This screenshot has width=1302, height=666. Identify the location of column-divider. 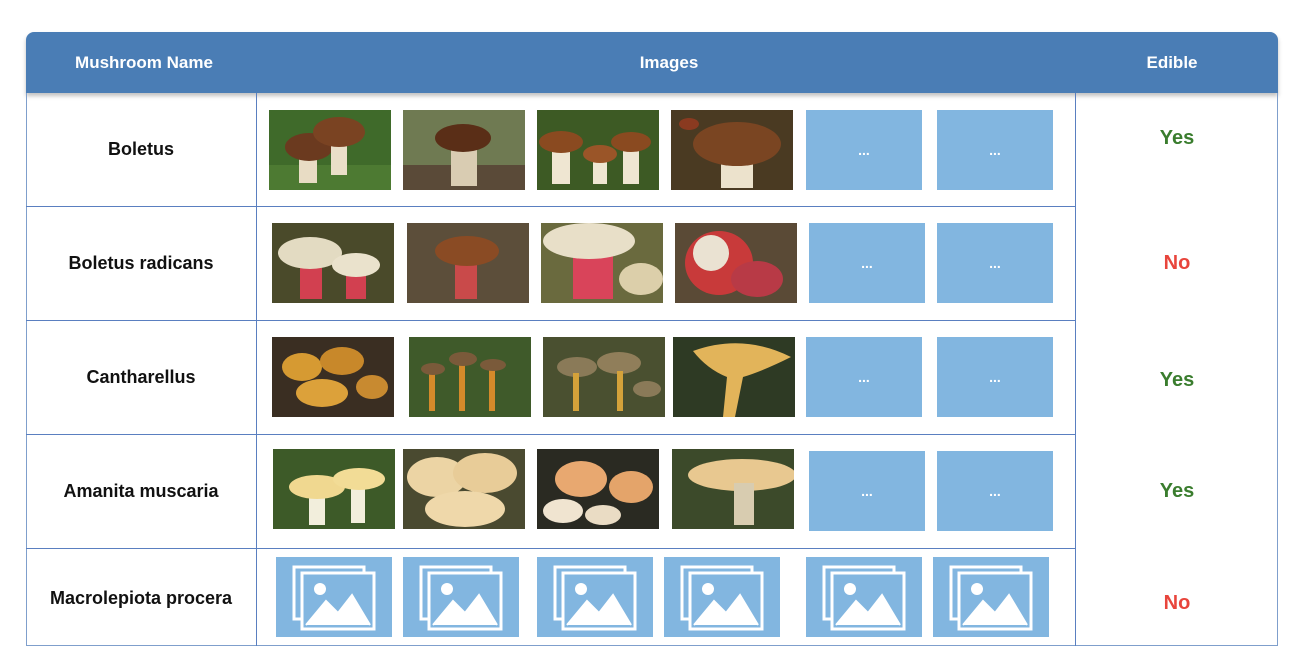
(256, 369).